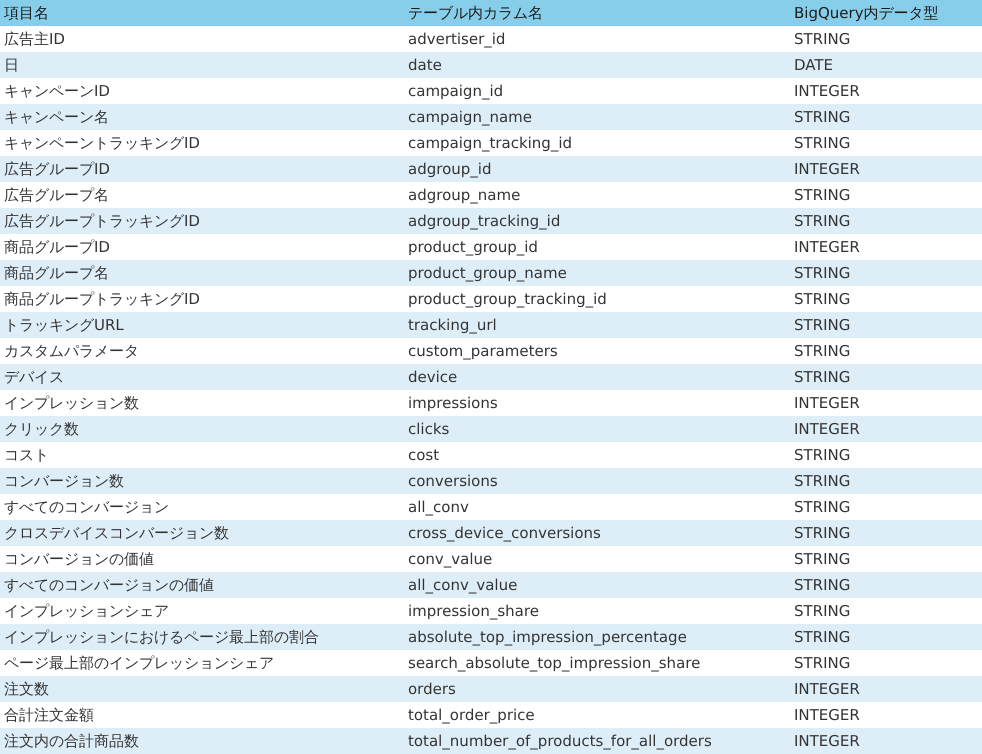  I want to click on table-cell: インプレッションにおけるページ最上部の割合, so click(202, 637).